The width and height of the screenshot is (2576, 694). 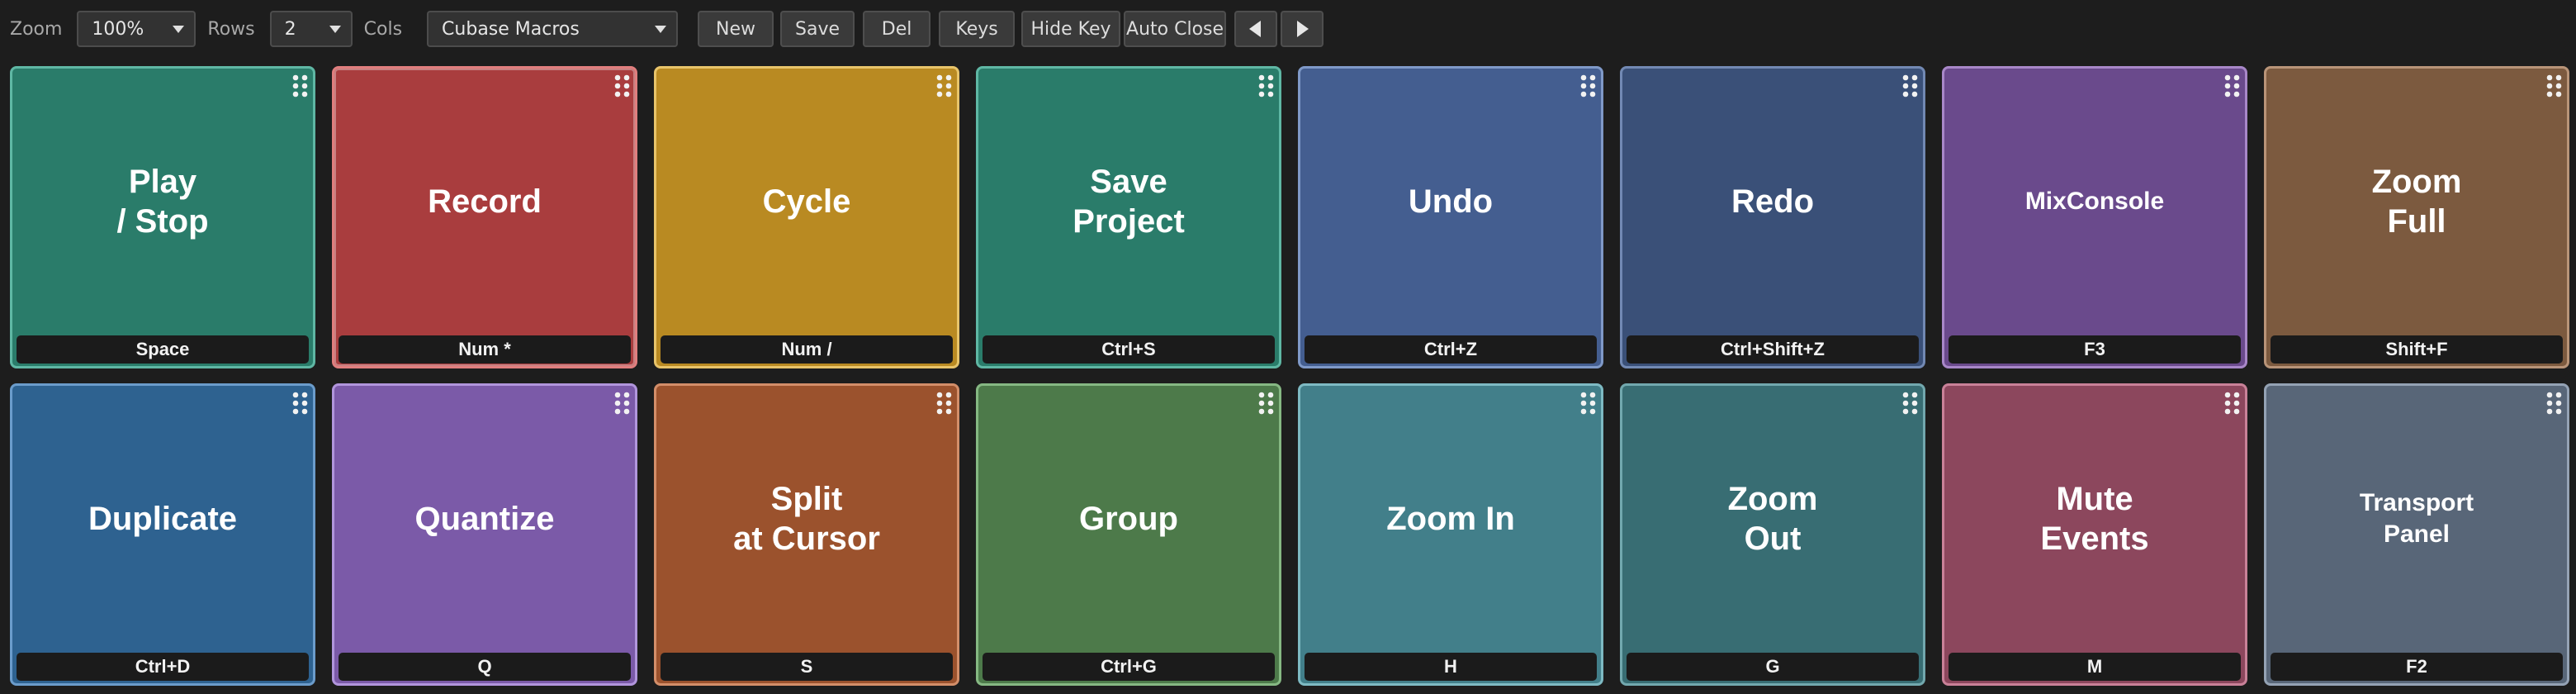 I want to click on cols-label: Cols, so click(x=383, y=29).